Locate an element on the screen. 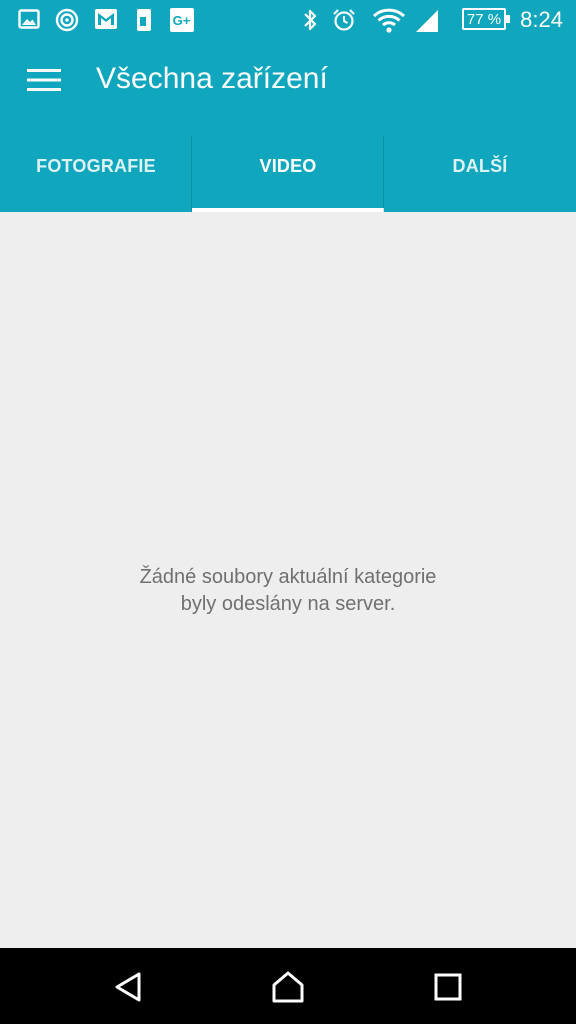 Image resolution: width=576 pixels, height=1024 pixels. radio-notification-icon is located at coordinates (67, 20).